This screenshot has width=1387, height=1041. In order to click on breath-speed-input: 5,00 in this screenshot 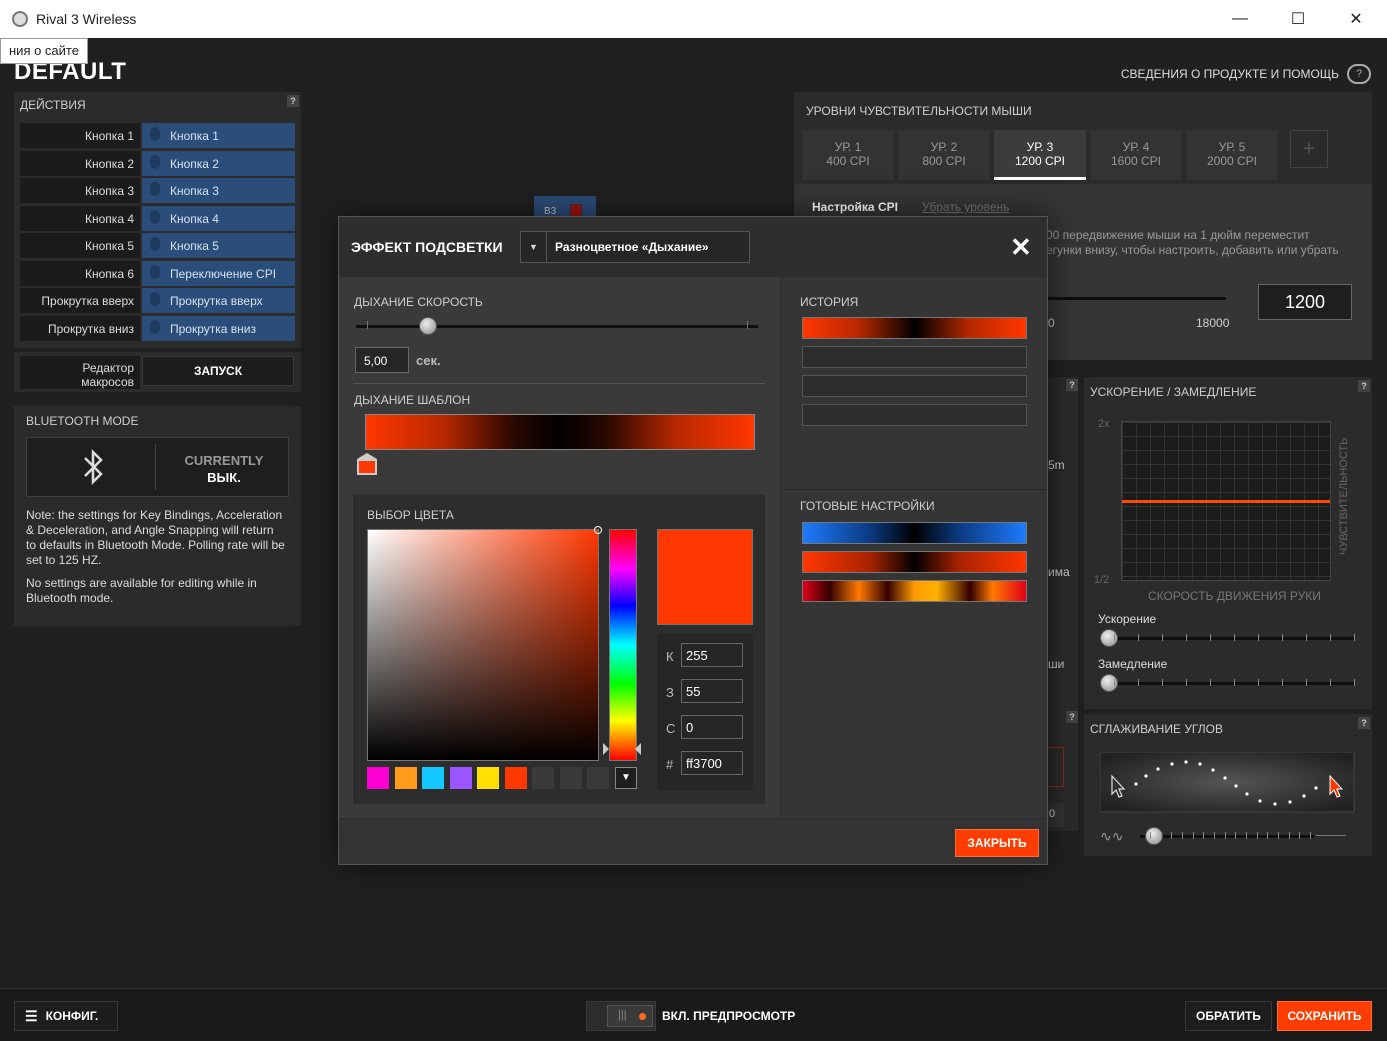, I will do `click(382, 360)`.